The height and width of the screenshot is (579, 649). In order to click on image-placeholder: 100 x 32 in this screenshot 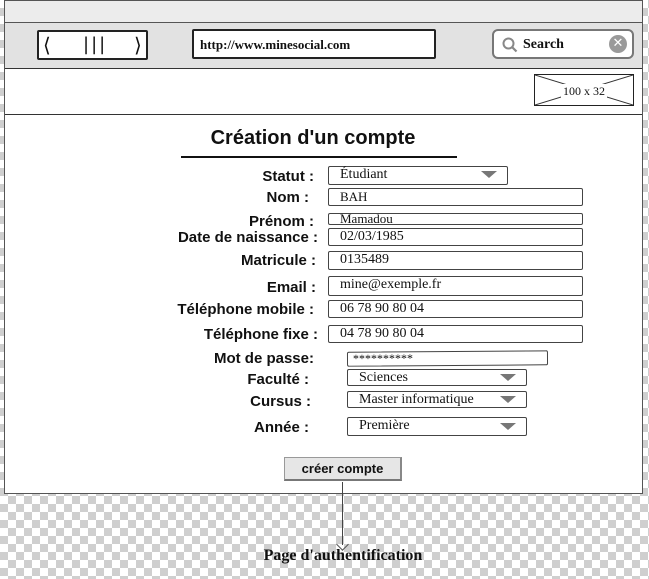, I will do `click(584, 90)`.